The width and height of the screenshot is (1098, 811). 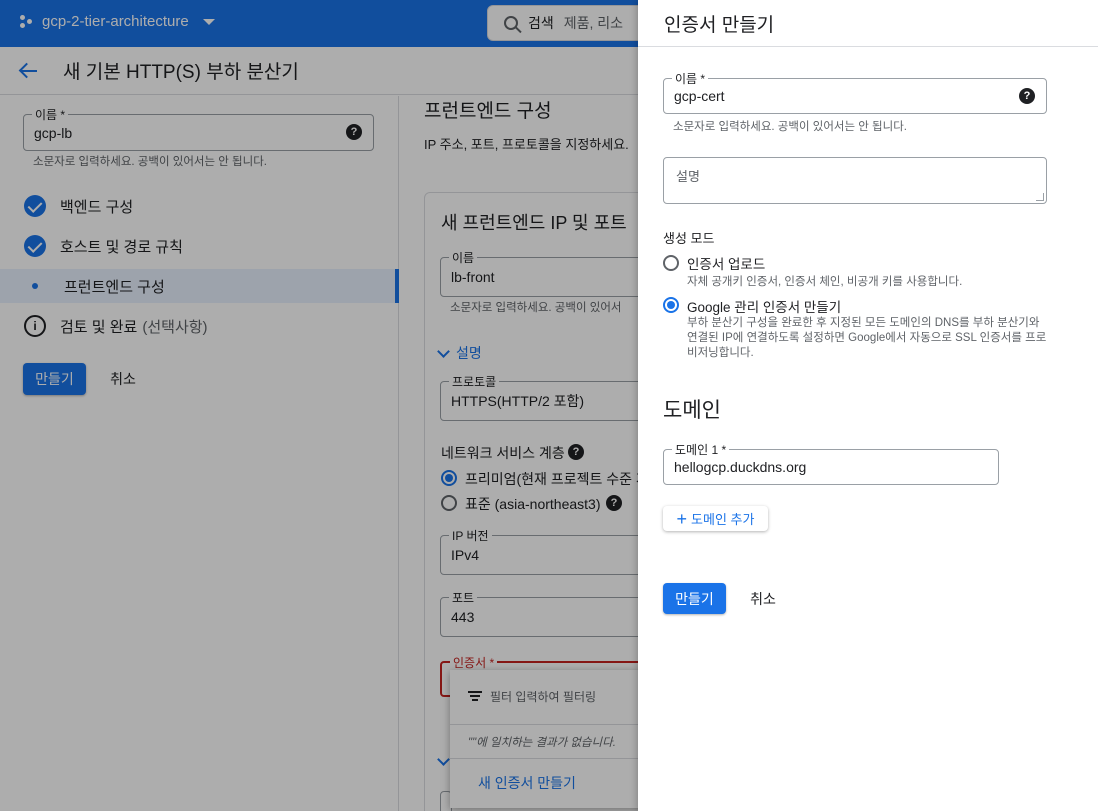 I want to click on add-domain-label: 도메인 추가, so click(x=723, y=519).